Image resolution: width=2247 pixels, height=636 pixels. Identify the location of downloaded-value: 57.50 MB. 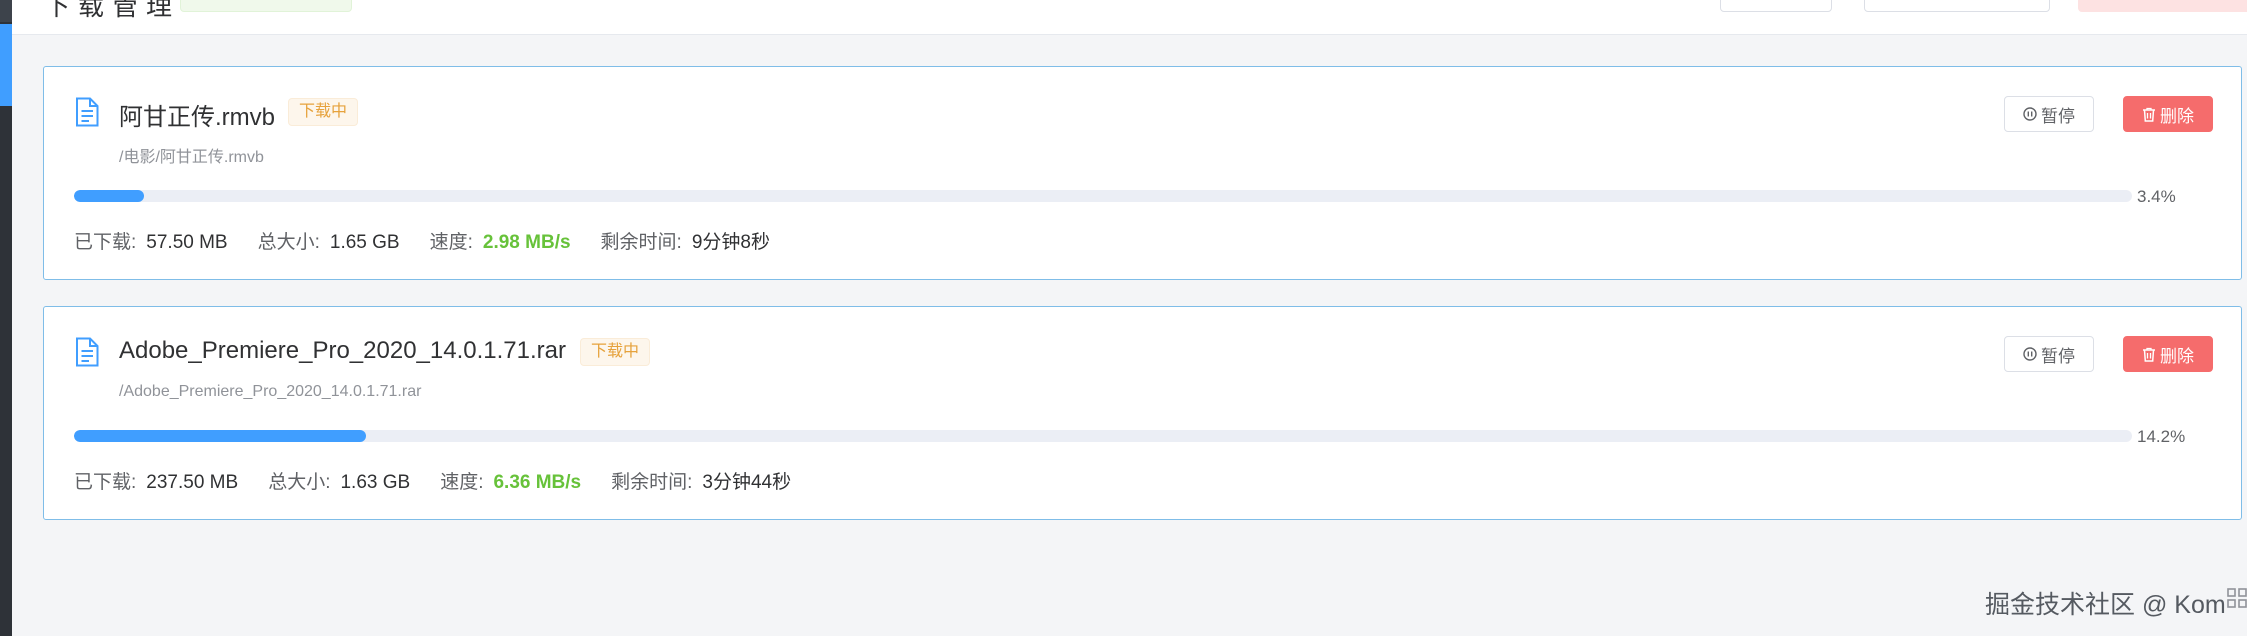
(187, 242).